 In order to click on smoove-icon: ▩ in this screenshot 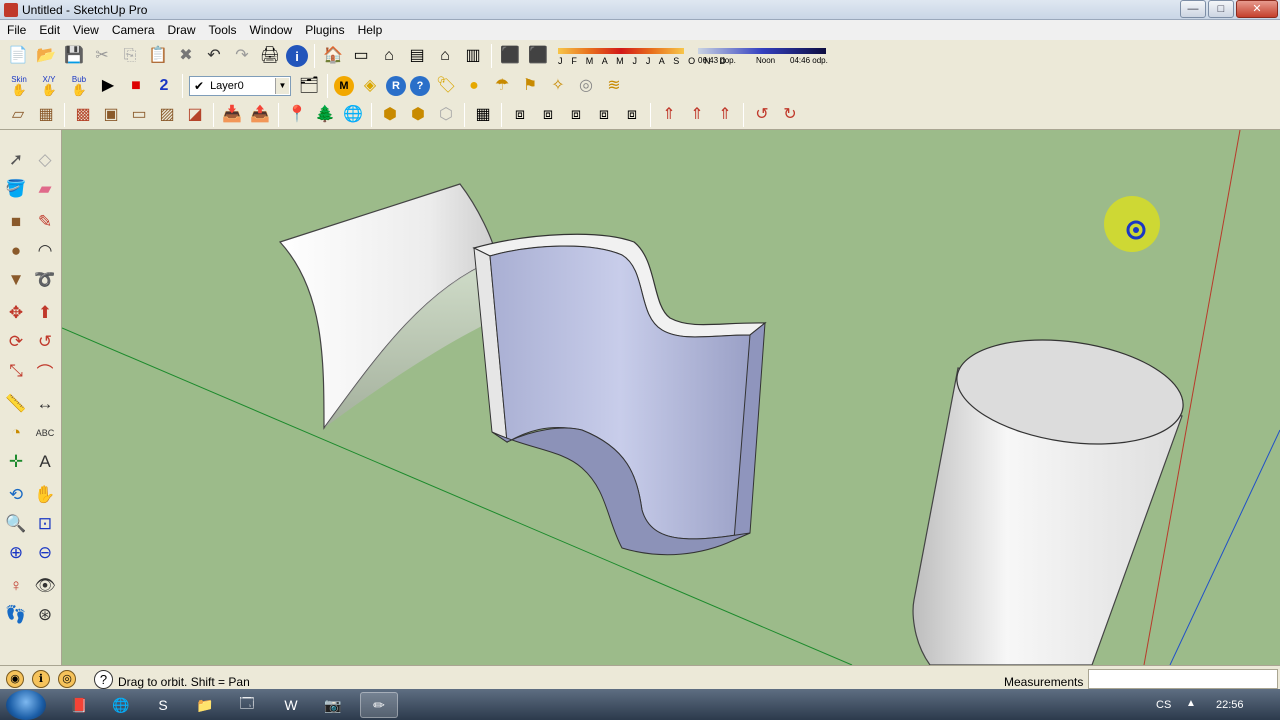, I will do `click(83, 115)`.